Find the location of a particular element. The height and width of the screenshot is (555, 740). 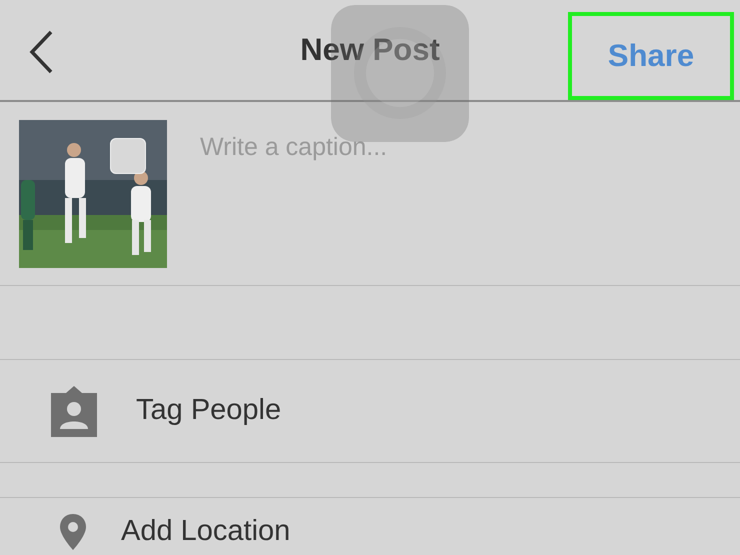

back-icon is located at coordinates (41, 52).